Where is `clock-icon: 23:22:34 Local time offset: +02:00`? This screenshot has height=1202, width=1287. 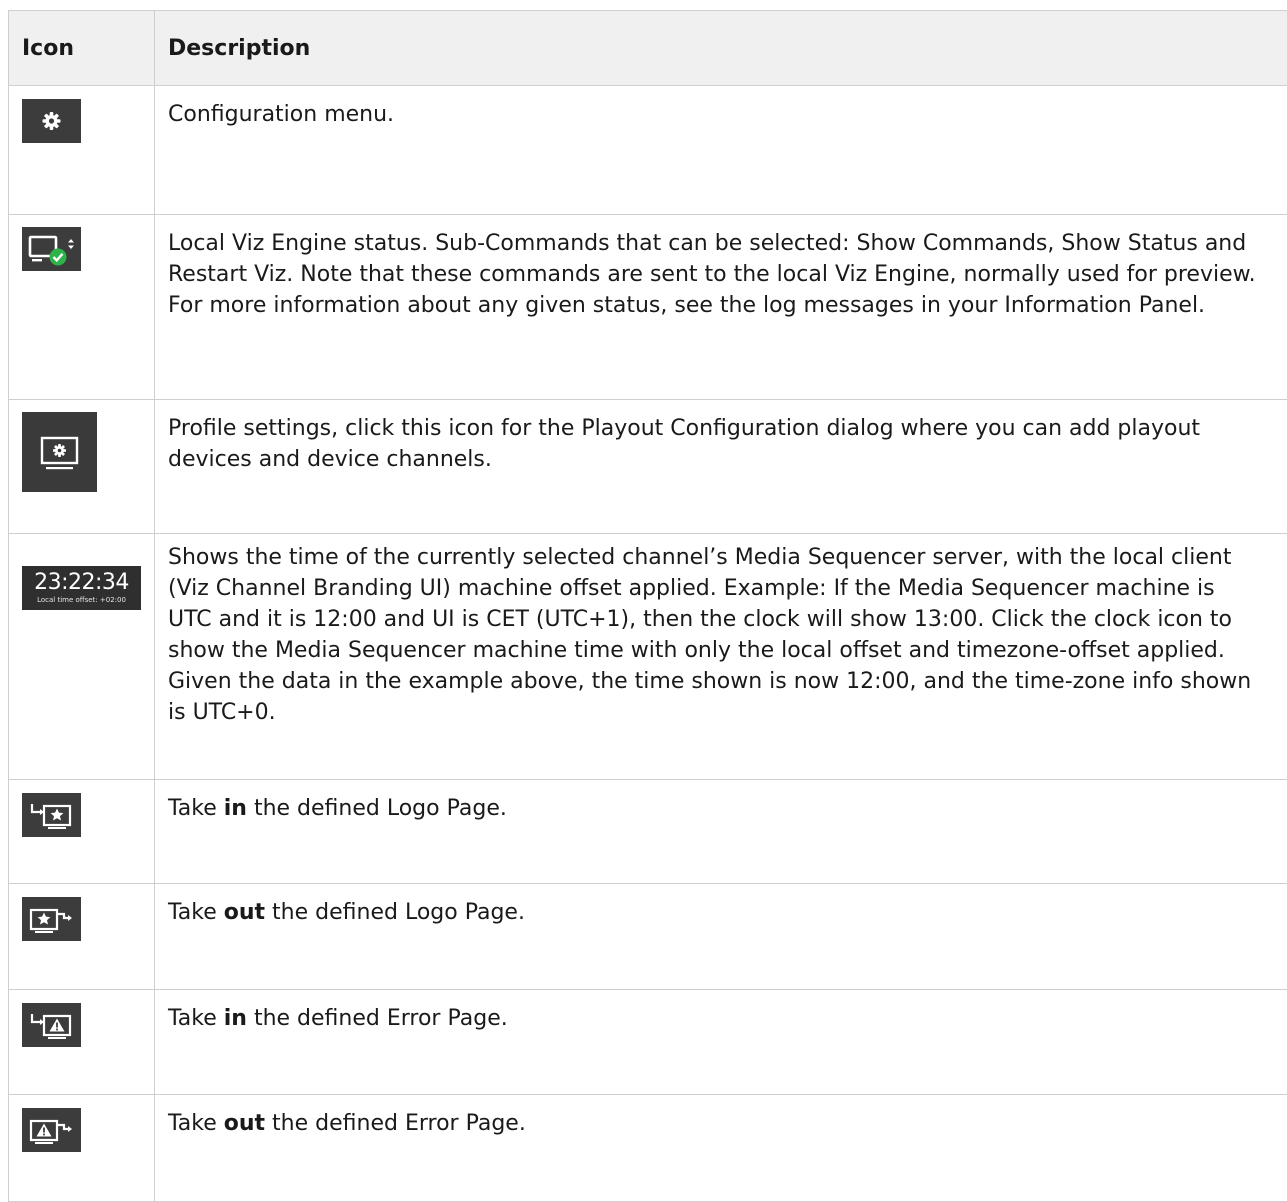
clock-icon: 23:22:34 Local time offset: +02:00 is located at coordinates (81, 588).